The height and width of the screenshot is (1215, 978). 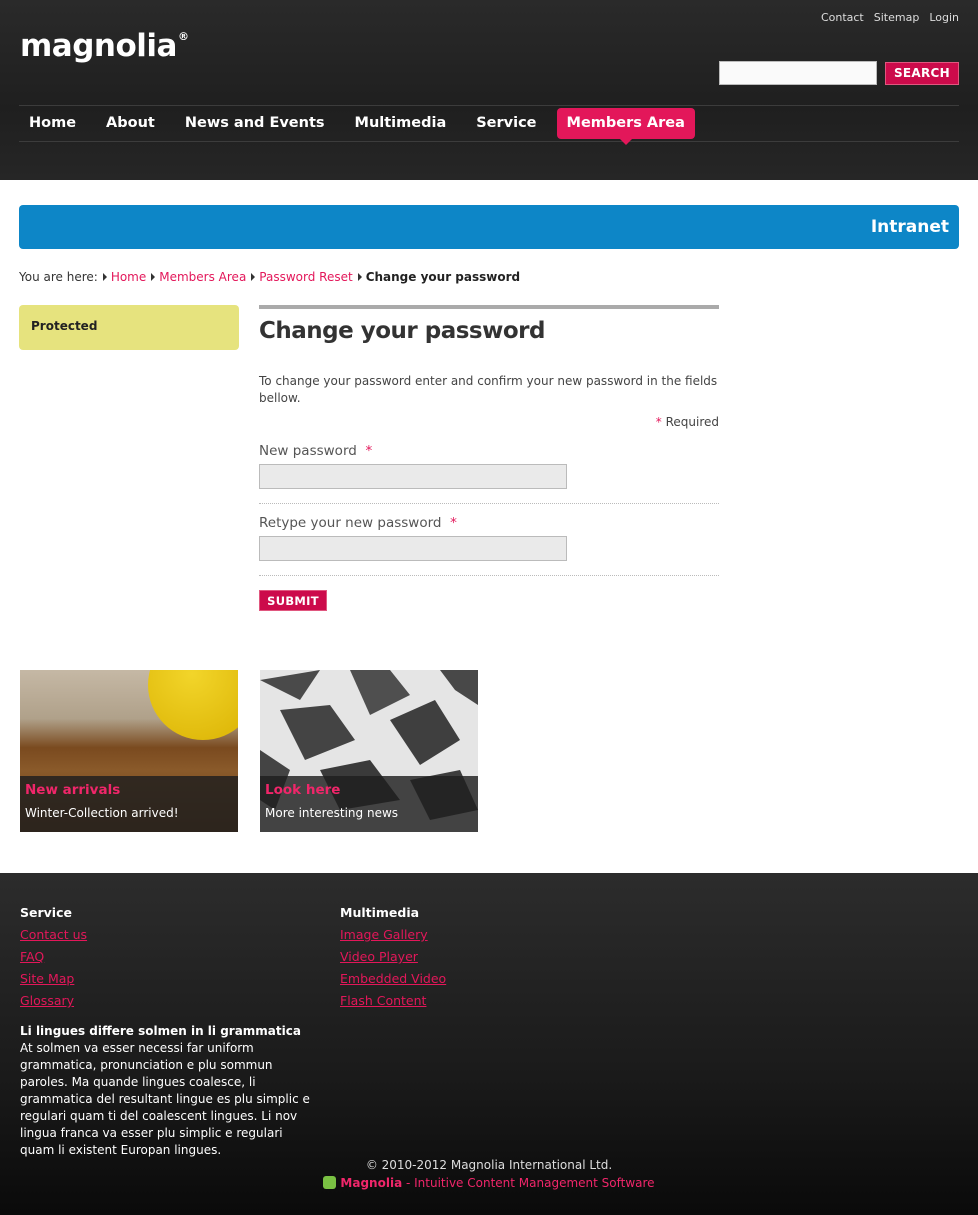 I want to click on login-link: Login, so click(x=944, y=17).